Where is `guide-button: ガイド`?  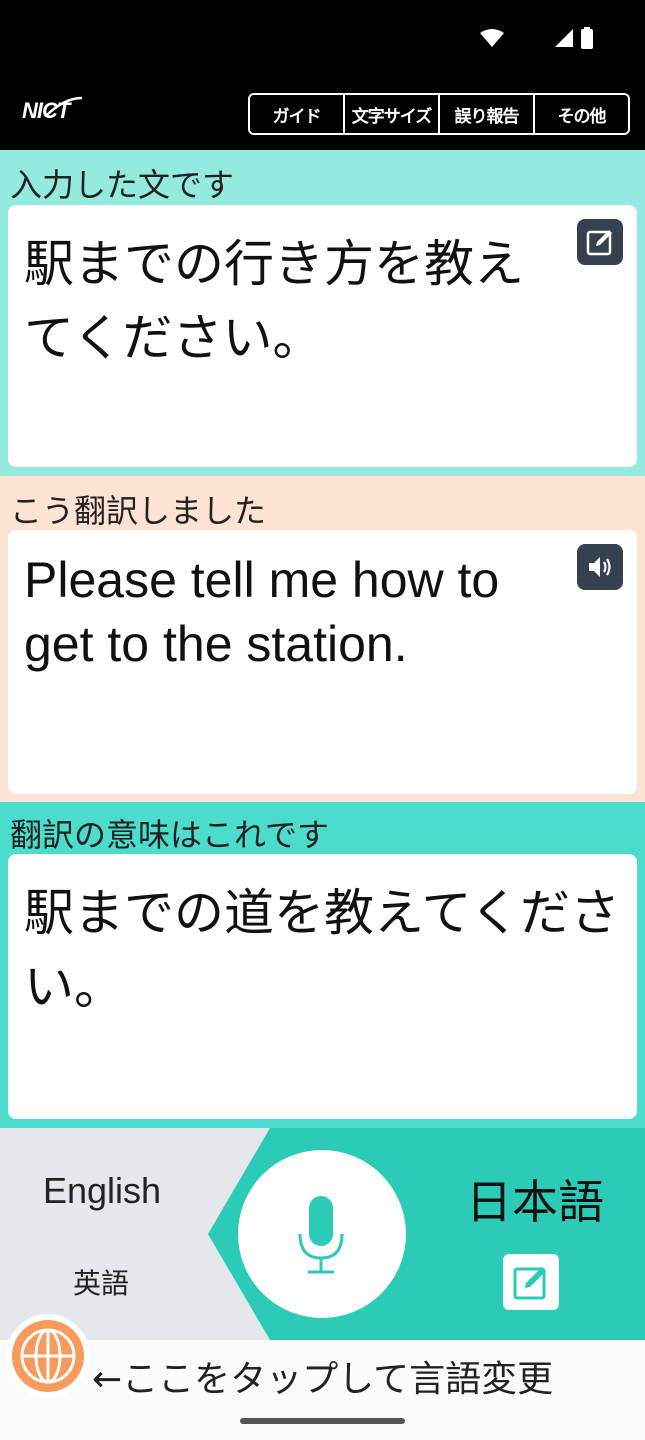
guide-button: ガイド is located at coordinates (297, 114).